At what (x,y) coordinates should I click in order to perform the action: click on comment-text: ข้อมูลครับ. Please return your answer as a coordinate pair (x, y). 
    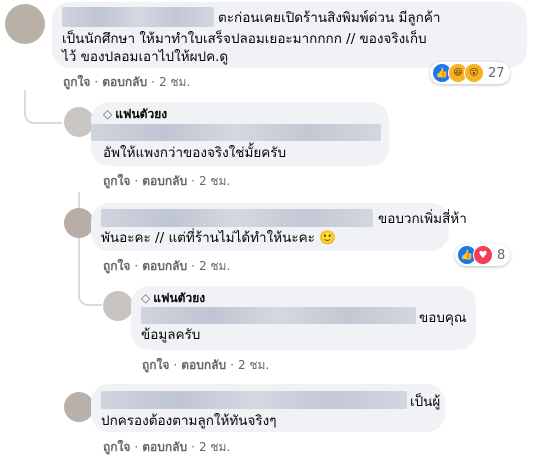
    Looking at the image, I should click on (171, 335).